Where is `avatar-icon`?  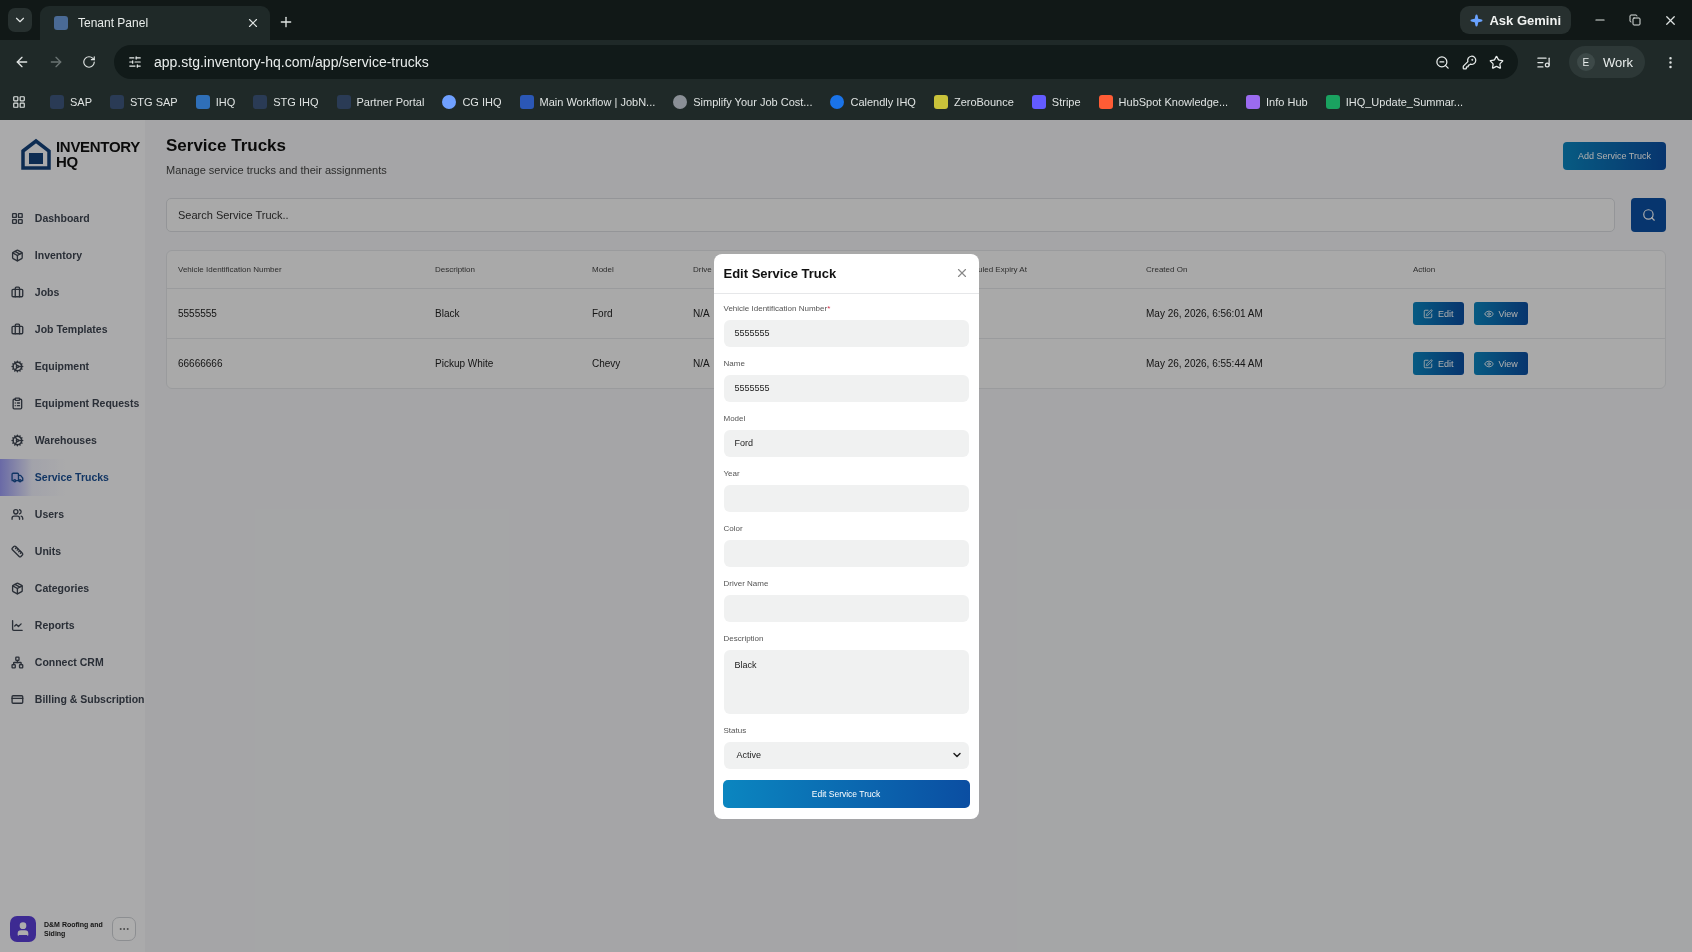 avatar-icon is located at coordinates (23, 929).